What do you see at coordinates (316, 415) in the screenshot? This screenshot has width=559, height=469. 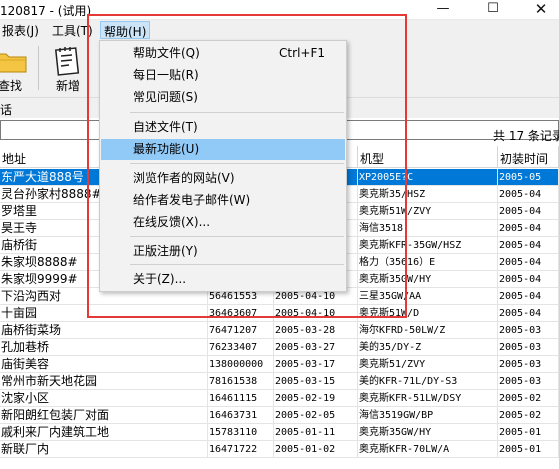 I see `date-cell: 2005-02-05` at bounding box center [316, 415].